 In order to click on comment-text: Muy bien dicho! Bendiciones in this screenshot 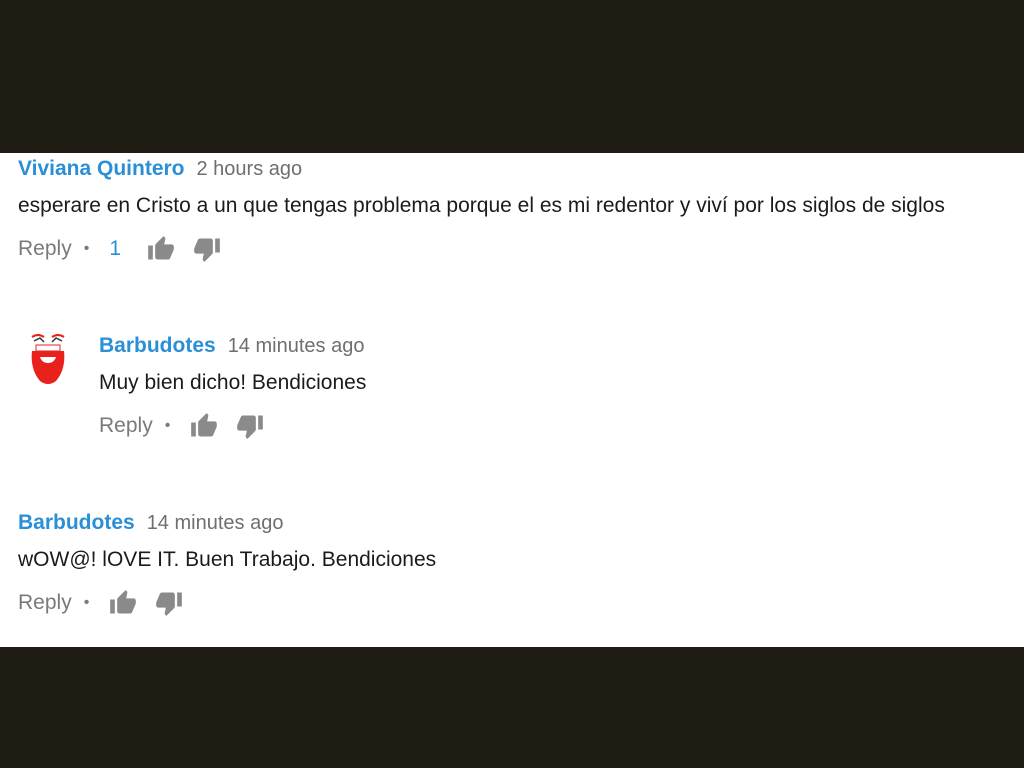, I will do `click(233, 382)`.